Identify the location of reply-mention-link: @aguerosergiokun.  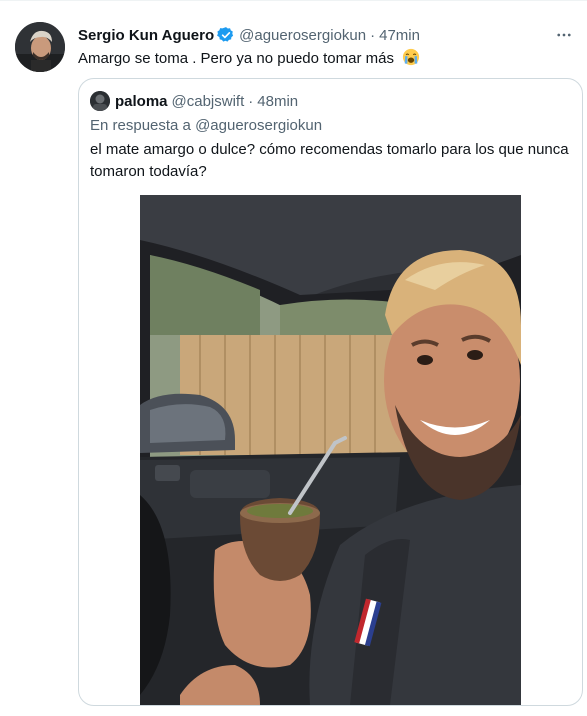
(258, 125).